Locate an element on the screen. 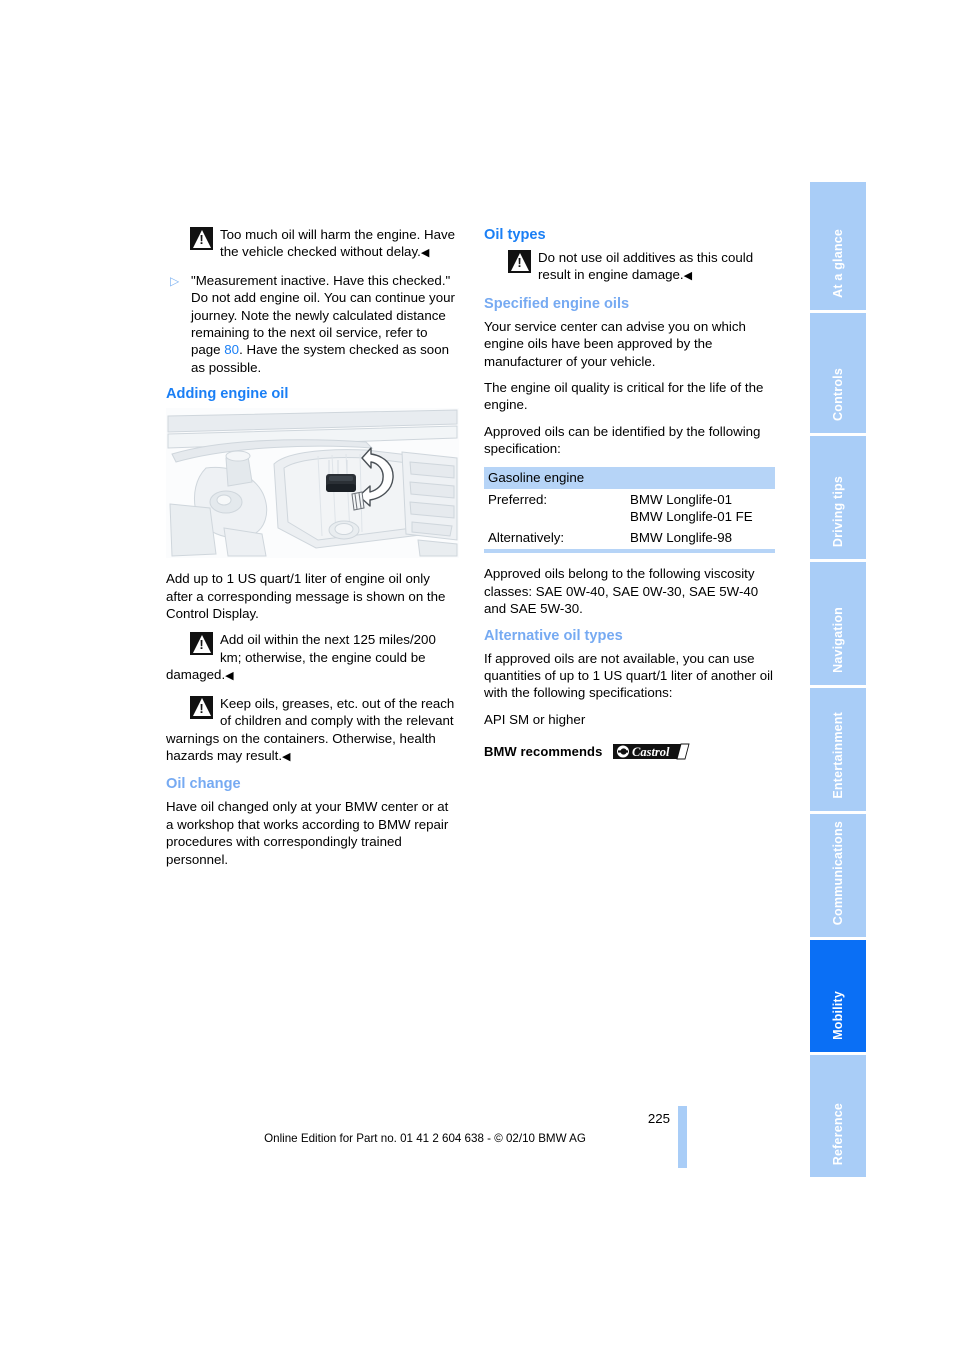  page-number: 225 is located at coordinates (658, 1118).